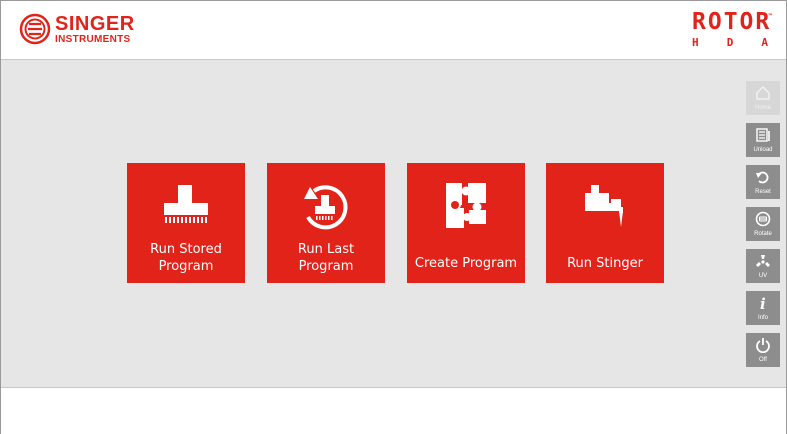 Image resolution: width=787 pixels, height=434 pixels. Describe the element at coordinates (604, 206) in the screenshot. I see `stinger-icon` at that location.